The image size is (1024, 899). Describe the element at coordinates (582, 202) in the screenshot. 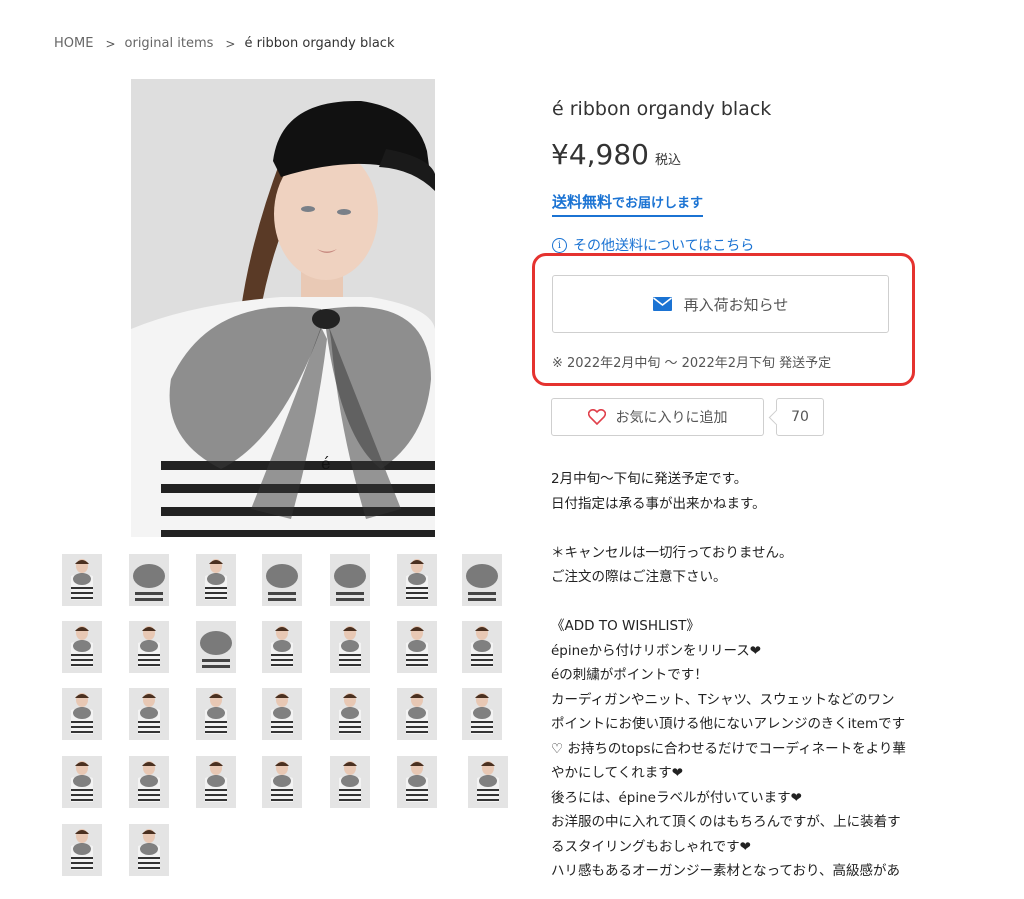

I see `free-shipping-strong: 送料無料` at that location.